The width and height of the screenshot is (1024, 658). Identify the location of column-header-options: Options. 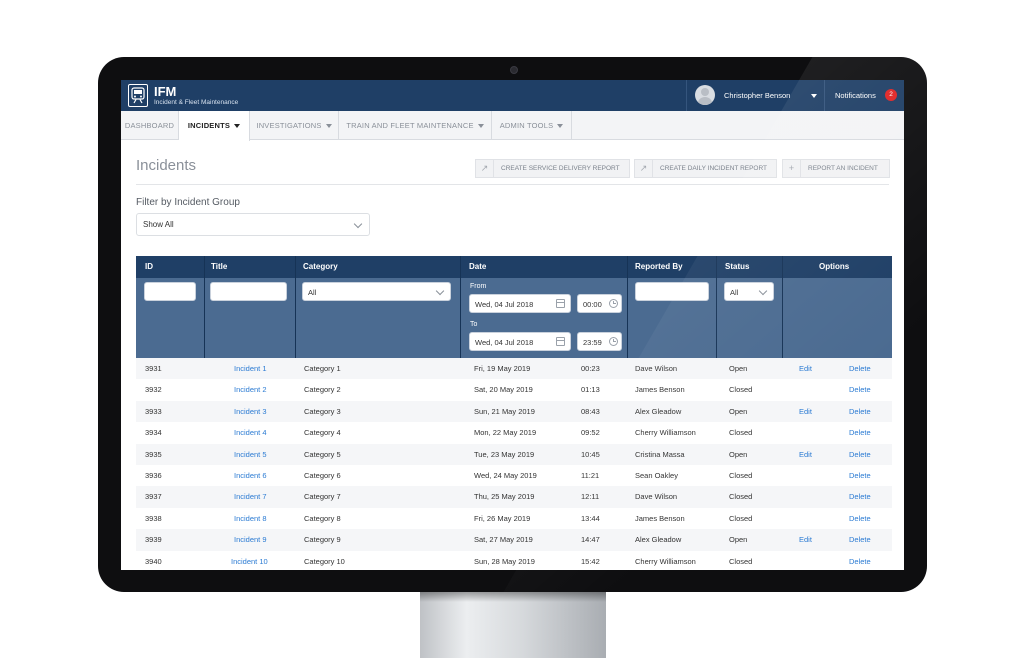
(834, 266).